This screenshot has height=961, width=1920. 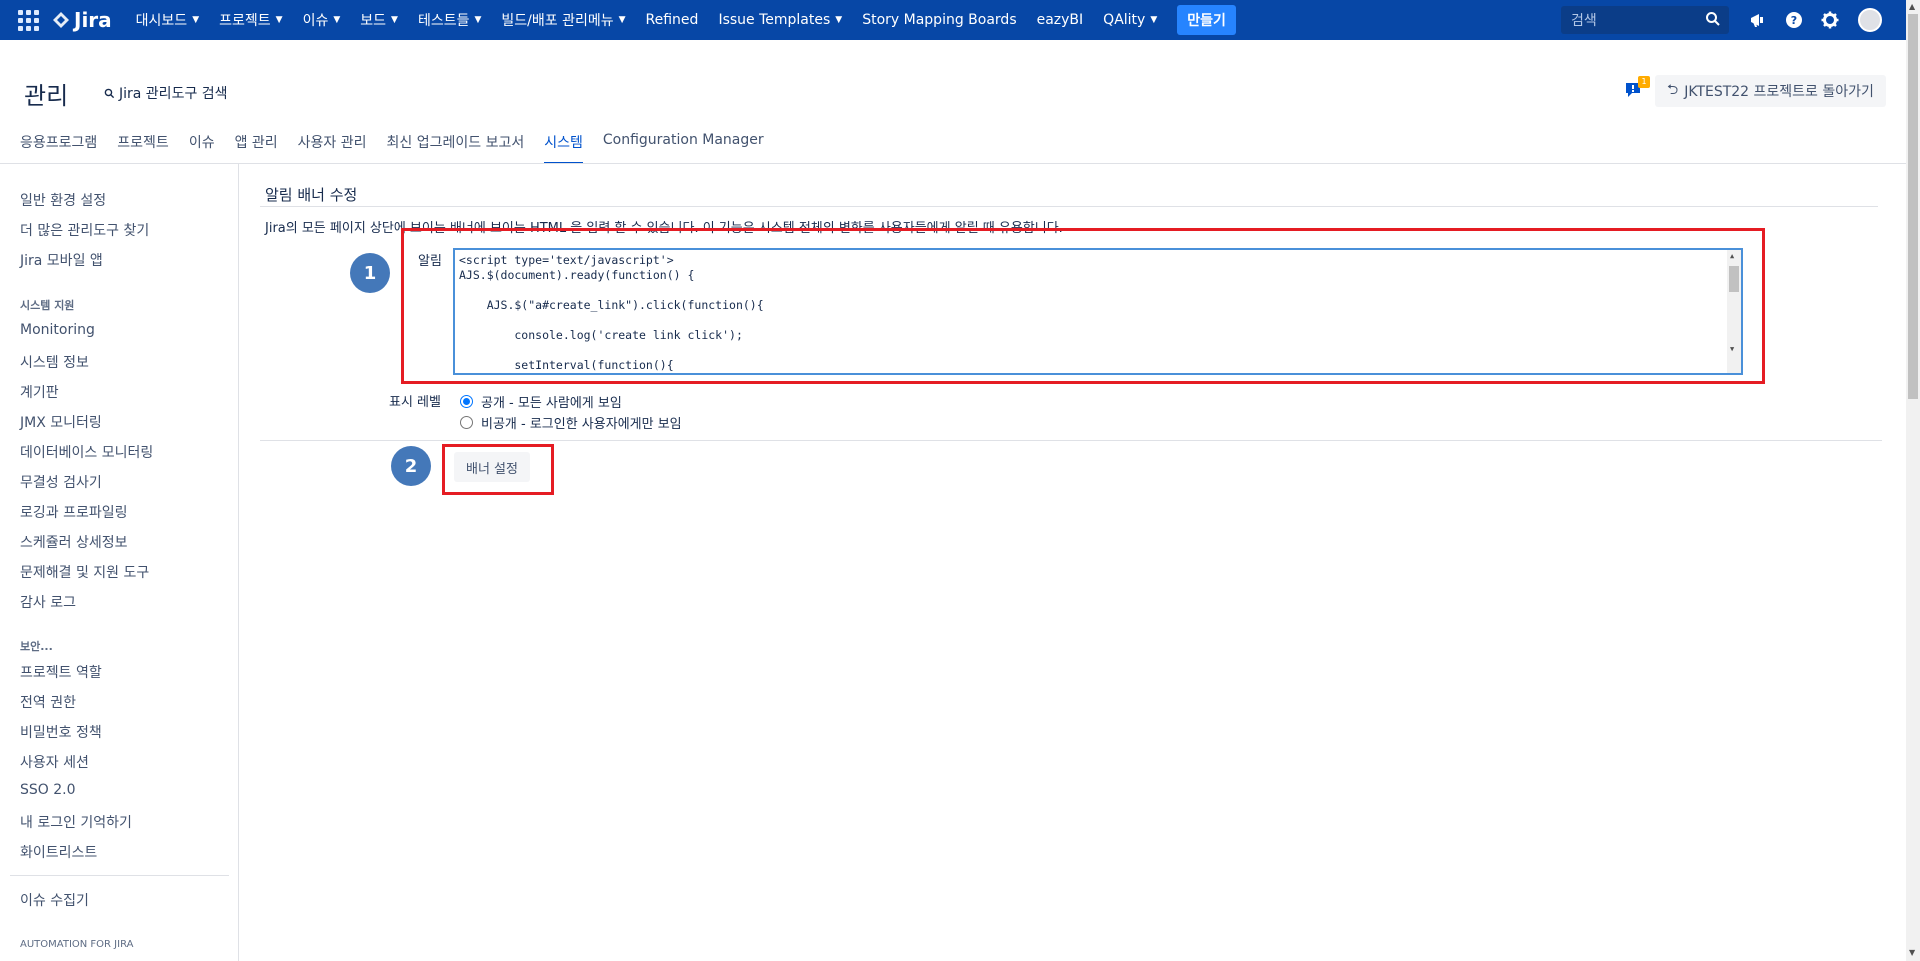 What do you see at coordinates (166, 93) in the screenshot?
I see `admin-search-link: Jira 관리도구 검색` at bounding box center [166, 93].